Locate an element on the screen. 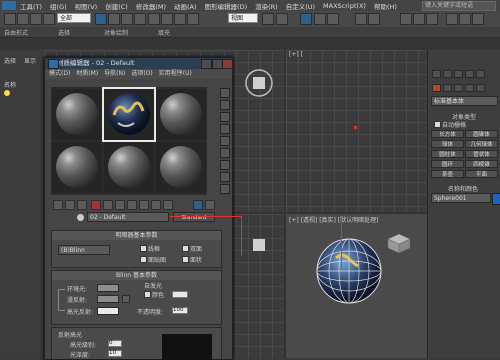 The image size is (500, 360). faceted-checkbox is located at coordinates (185, 259).